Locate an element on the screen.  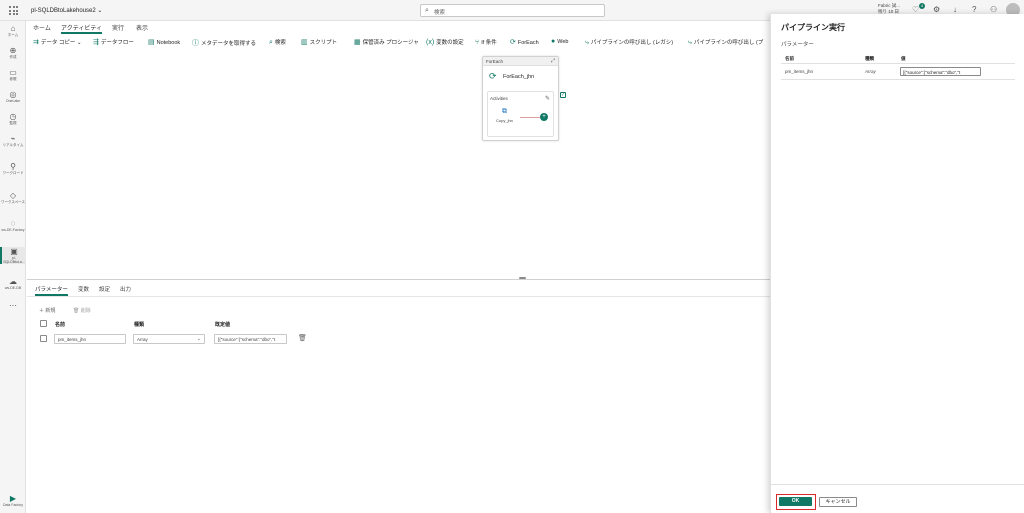
rail-item-realtime: ⌁ リアルタイム is located at coordinates (13, 140).